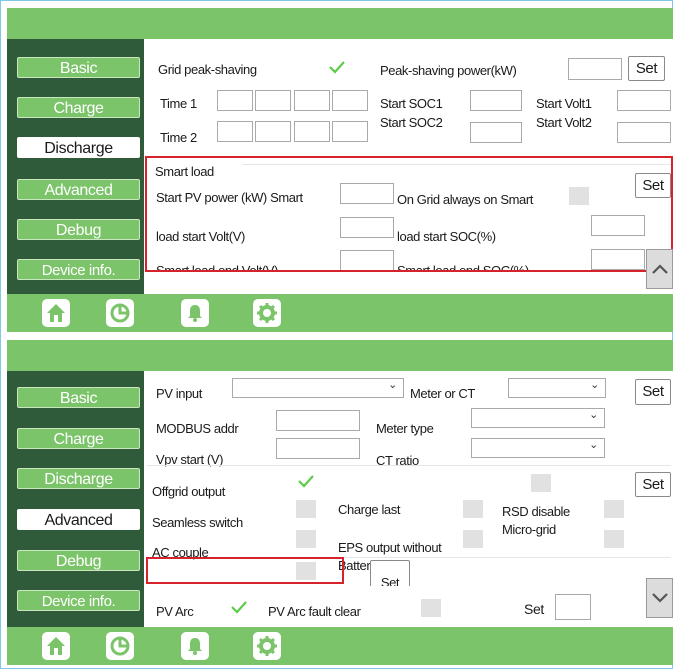  I want to click on eps-set-button-clip: Set, so click(390, 573).